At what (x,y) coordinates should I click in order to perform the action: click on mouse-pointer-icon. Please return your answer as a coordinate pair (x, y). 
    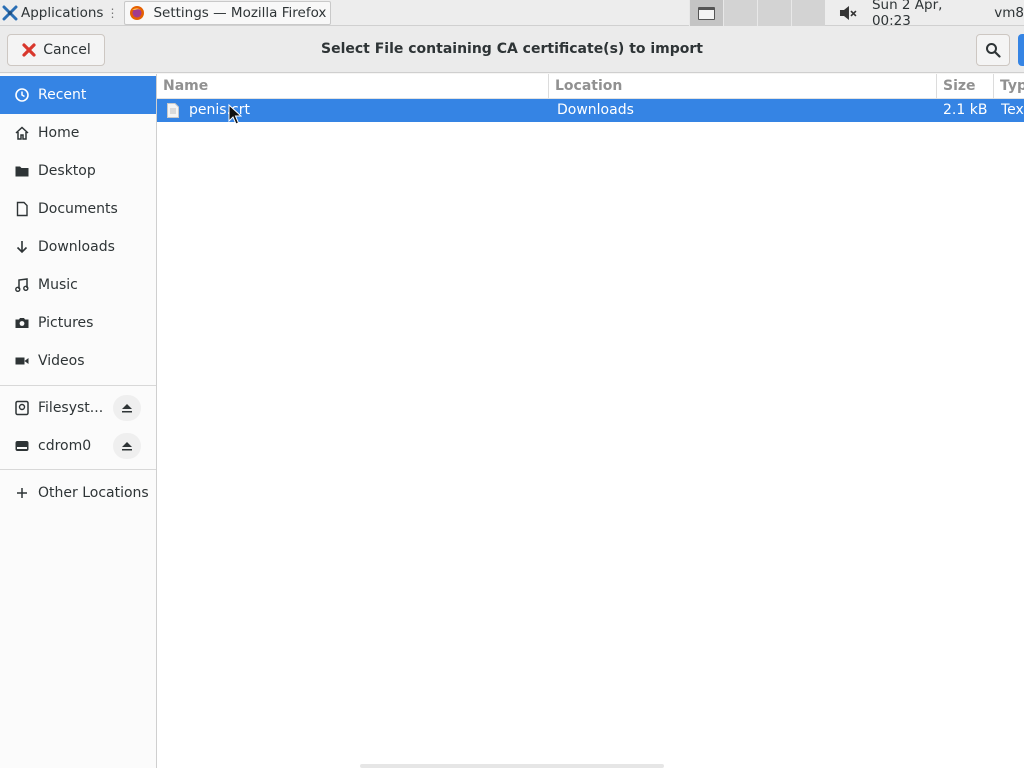
    Looking at the image, I should click on (235, 114).